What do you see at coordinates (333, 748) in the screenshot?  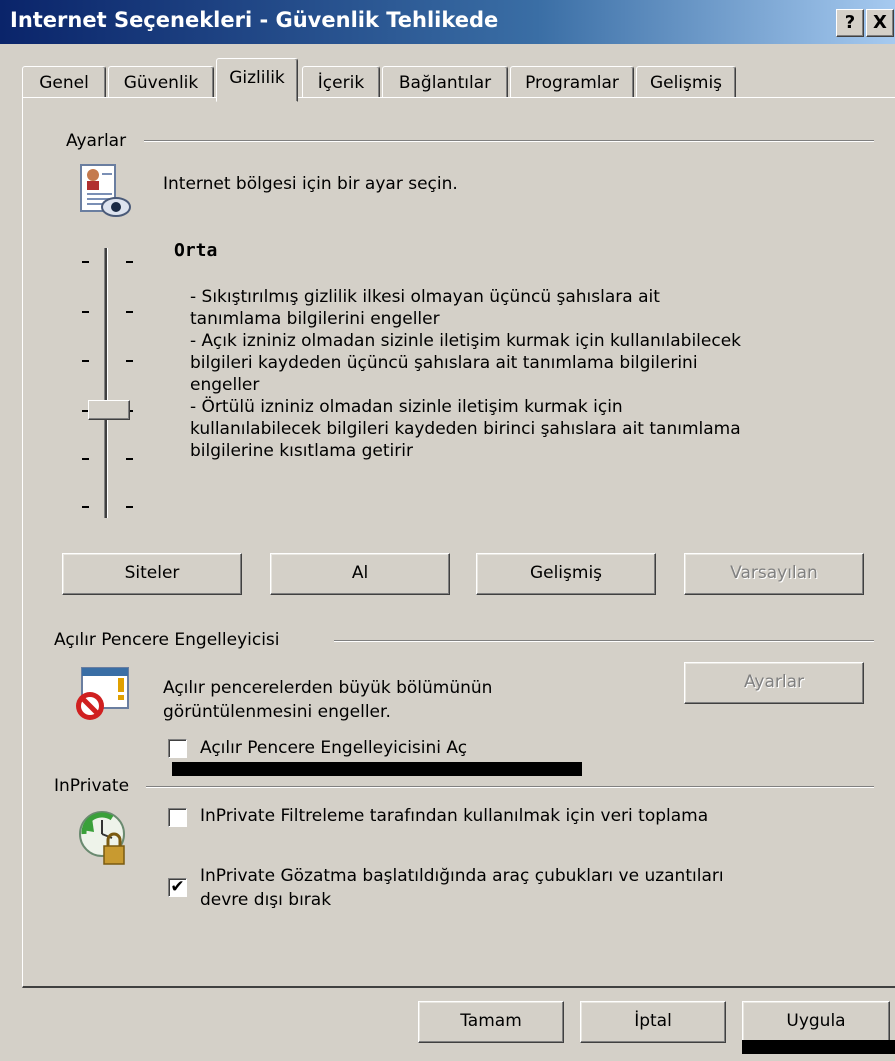 I see `popup-blocker-checkbox-label: Açılır Pencere Engelleyicisini Aç` at bounding box center [333, 748].